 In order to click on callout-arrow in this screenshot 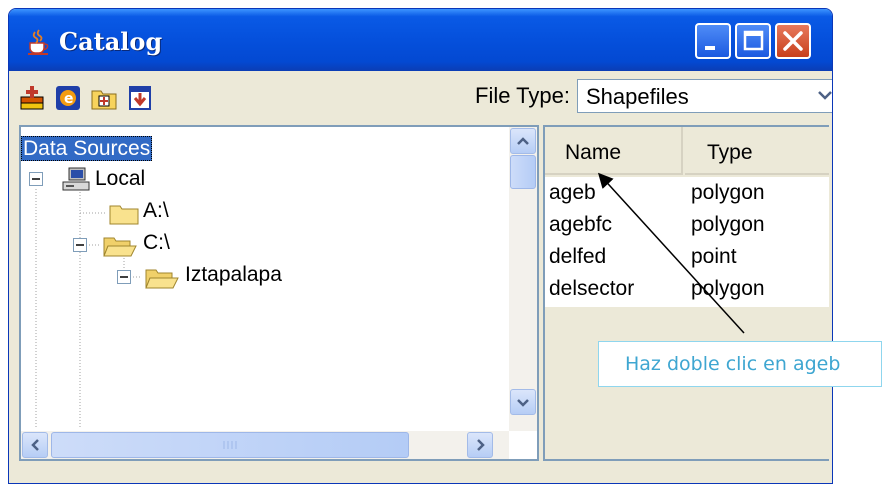, I will do `click(671, 253)`.